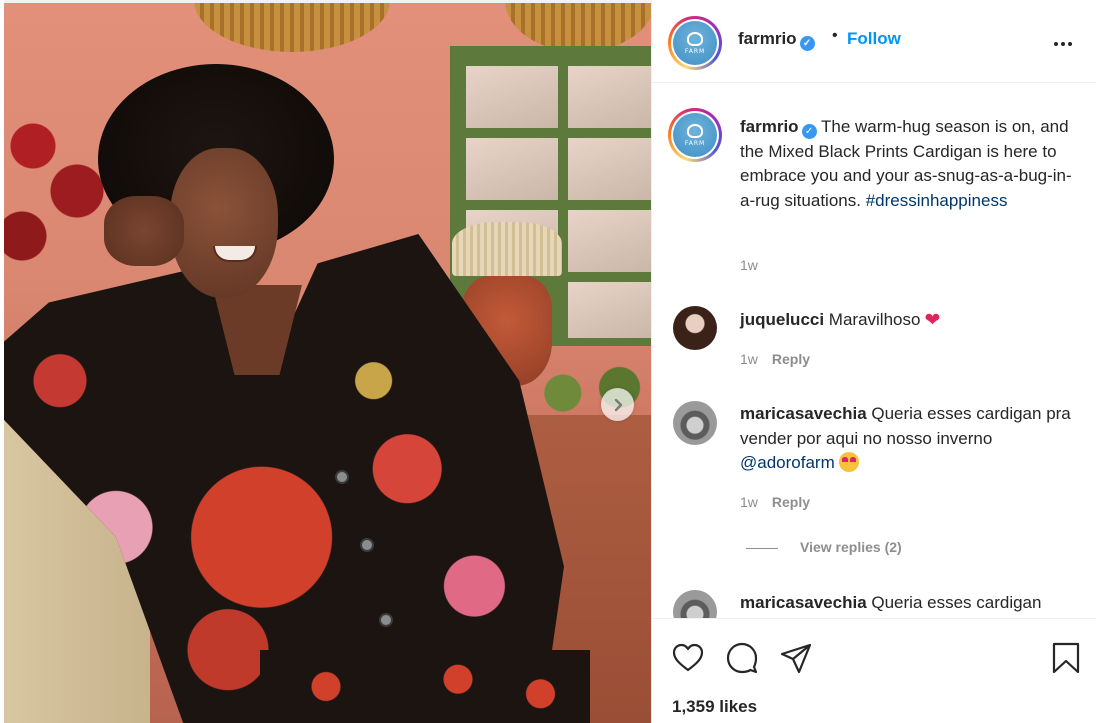 The width and height of the screenshot is (1096, 723). Describe the element at coordinates (224, 223) in the screenshot. I see `model-face` at that location.